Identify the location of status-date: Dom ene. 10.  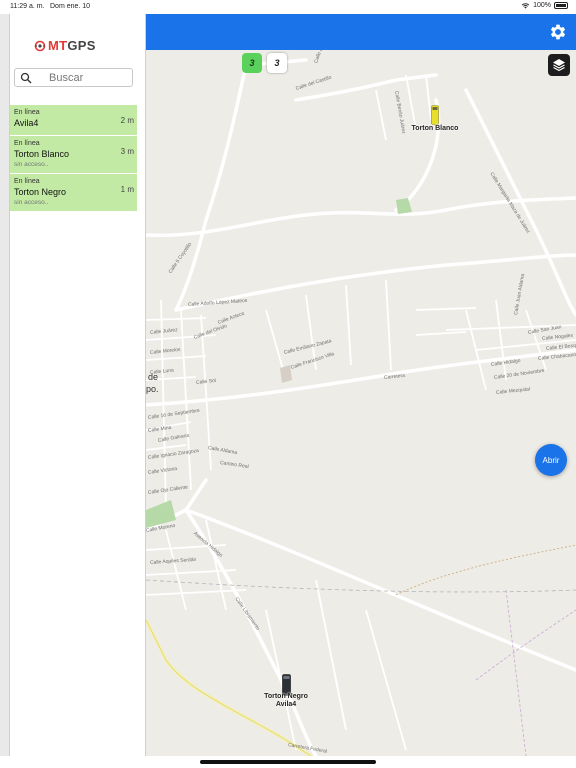
(70, 6).